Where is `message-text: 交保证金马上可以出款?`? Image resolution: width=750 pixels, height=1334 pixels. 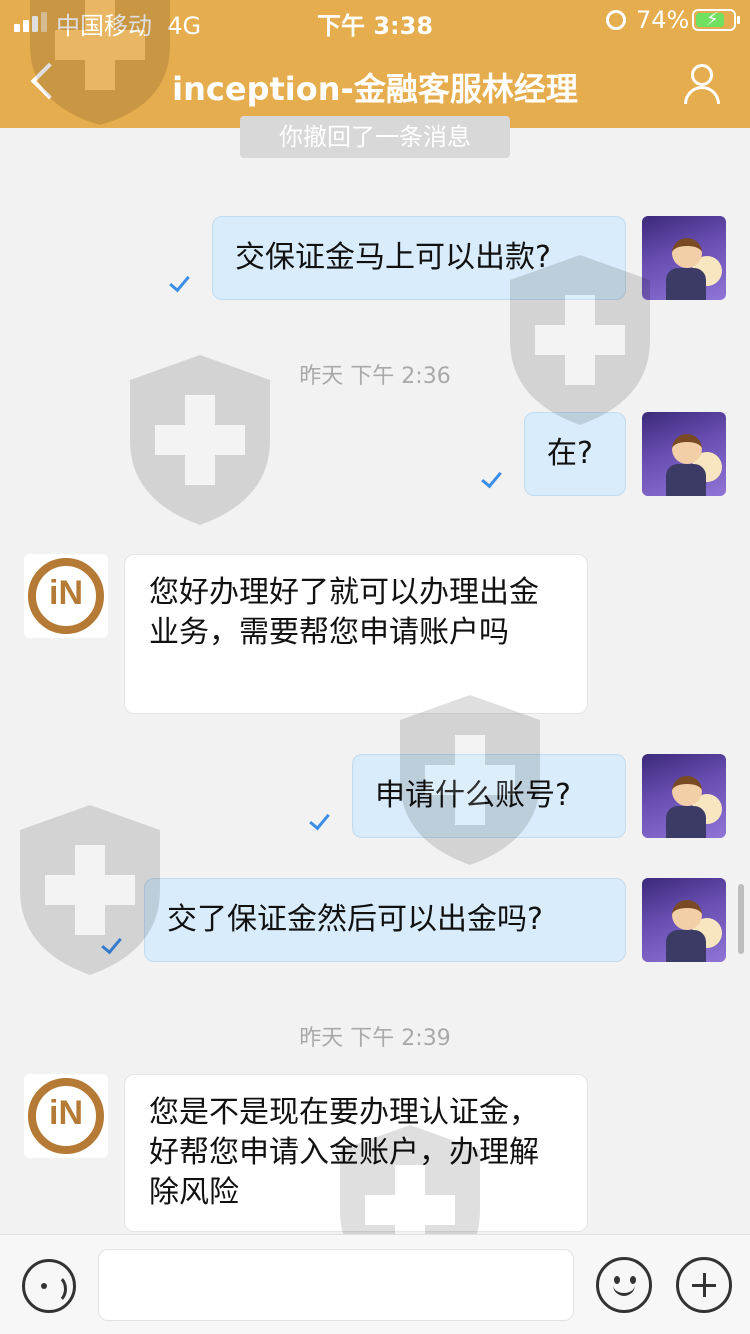 message-text: 交保证金马上可以出款? is located at coordinates (393, 257).